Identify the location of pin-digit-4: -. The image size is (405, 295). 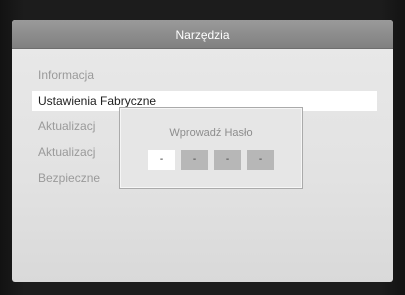
(260, 160).